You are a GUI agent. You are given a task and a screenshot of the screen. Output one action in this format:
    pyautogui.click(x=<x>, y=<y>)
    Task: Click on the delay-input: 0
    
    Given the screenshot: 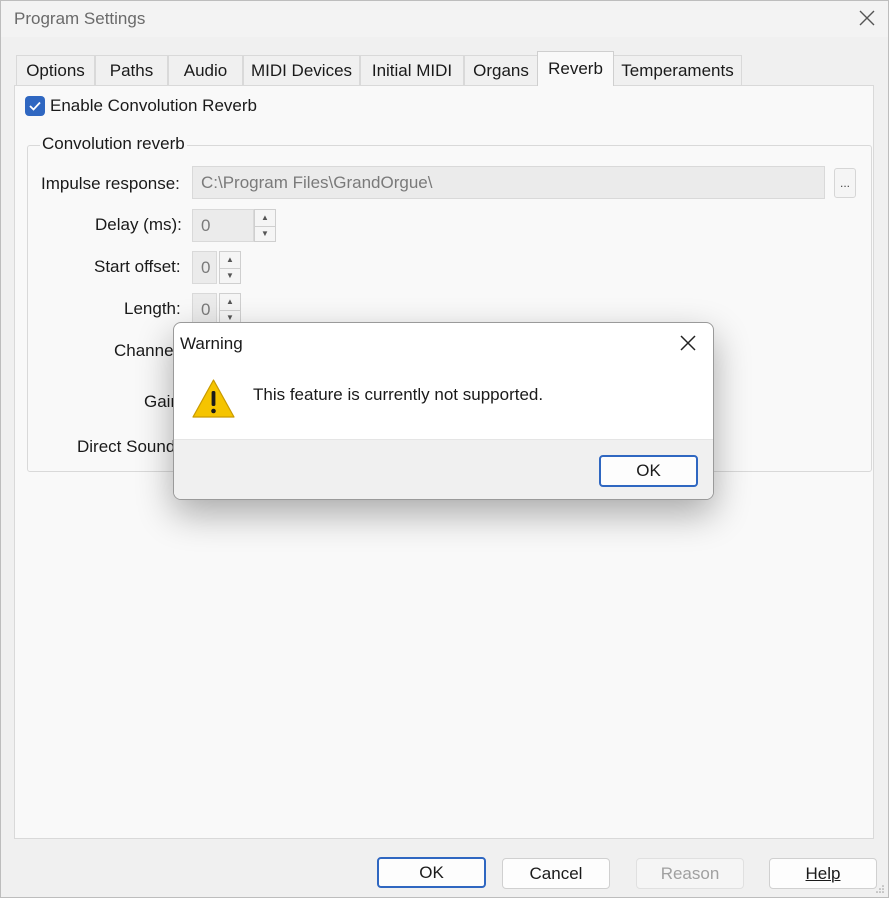 What is the action you would take?
    pyautogui.click(x=223, y=225)
    